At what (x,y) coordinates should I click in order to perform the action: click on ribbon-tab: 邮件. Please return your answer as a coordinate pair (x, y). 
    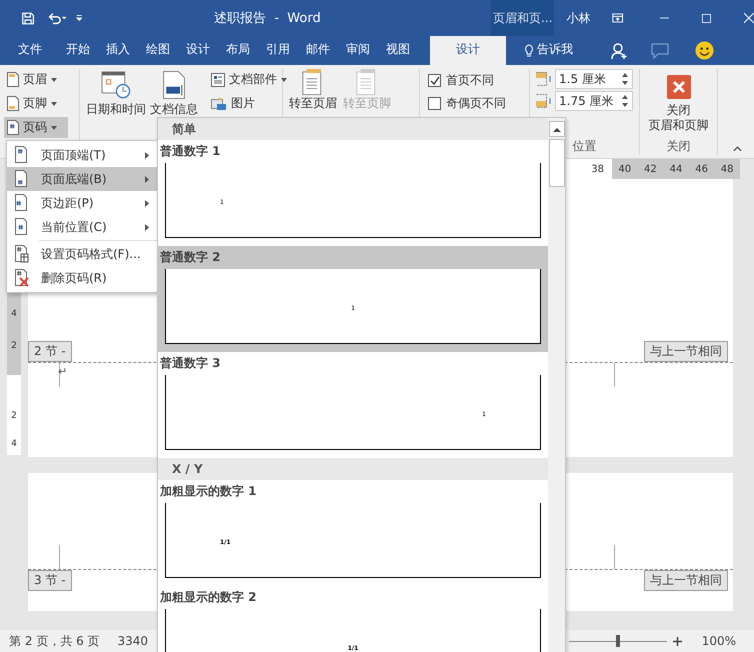
    Looking at the image, I should click on (318, 50).